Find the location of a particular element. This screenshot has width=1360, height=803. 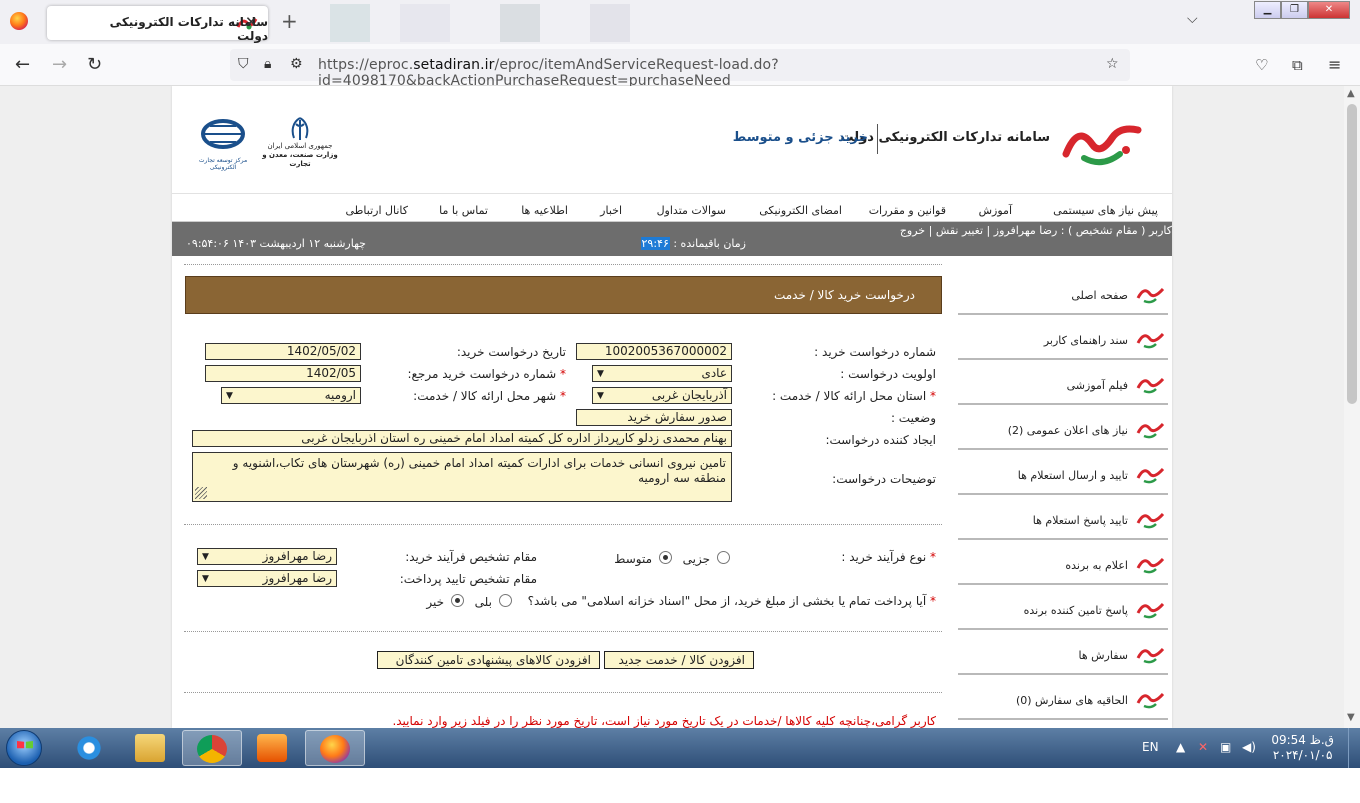

province-select: آذربایجان غربی ▼ is located at coordinates (662, 395).